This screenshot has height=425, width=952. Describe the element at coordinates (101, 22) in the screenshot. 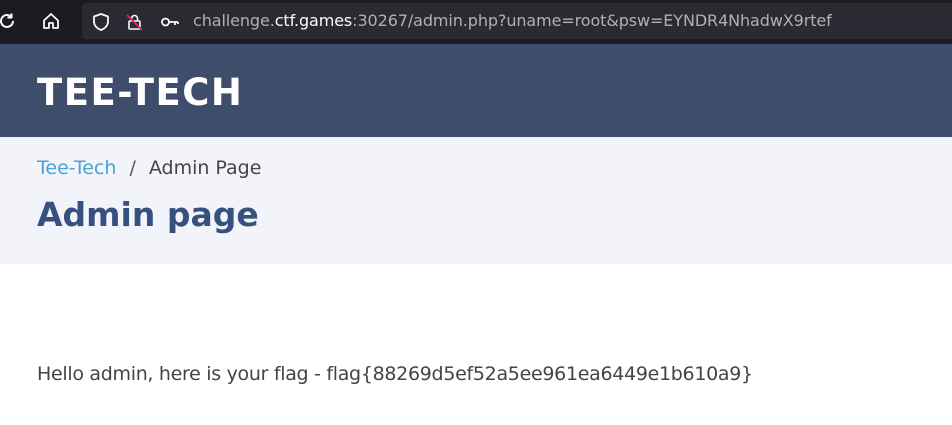

I see `shield-icon` at that location.